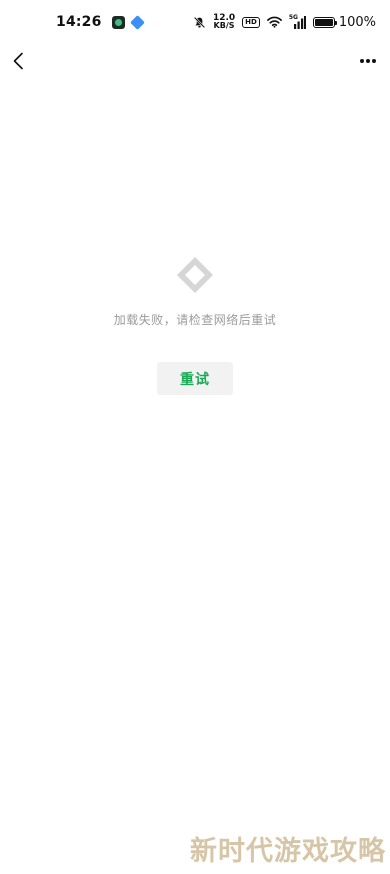  Describe the element at coordinates (195, 275) in the screenshot. I see `app-logo-icon` at that location.